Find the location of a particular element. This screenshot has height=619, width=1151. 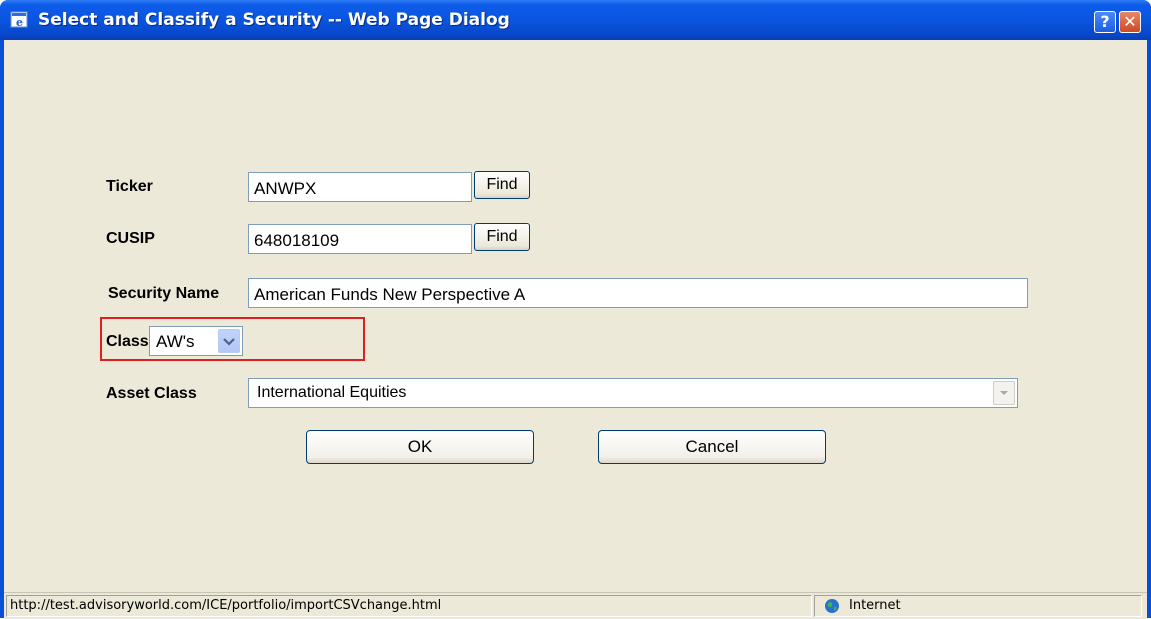

svg-text: e is located at coordinates (19, 22).